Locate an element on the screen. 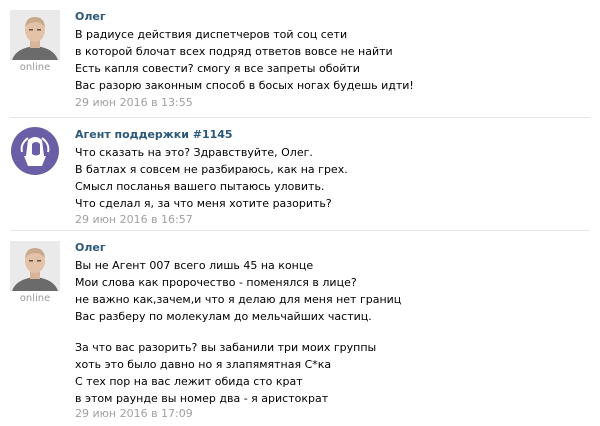  message-timestamp: 29 июн 2016 в 17:09 is located at coordinates (134, 413).